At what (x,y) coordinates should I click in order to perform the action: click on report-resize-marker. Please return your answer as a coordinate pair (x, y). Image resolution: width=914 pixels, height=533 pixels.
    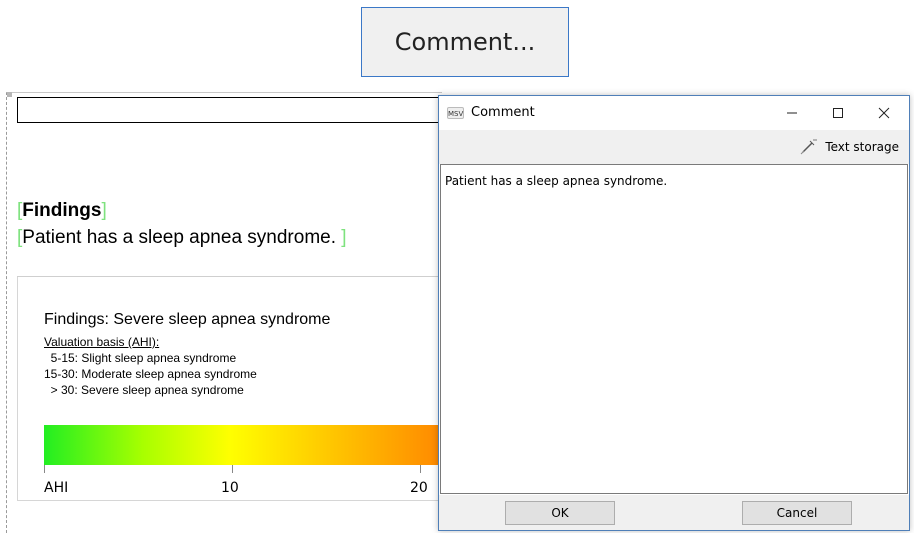
    Looking at the image, I should click on (9, 94).